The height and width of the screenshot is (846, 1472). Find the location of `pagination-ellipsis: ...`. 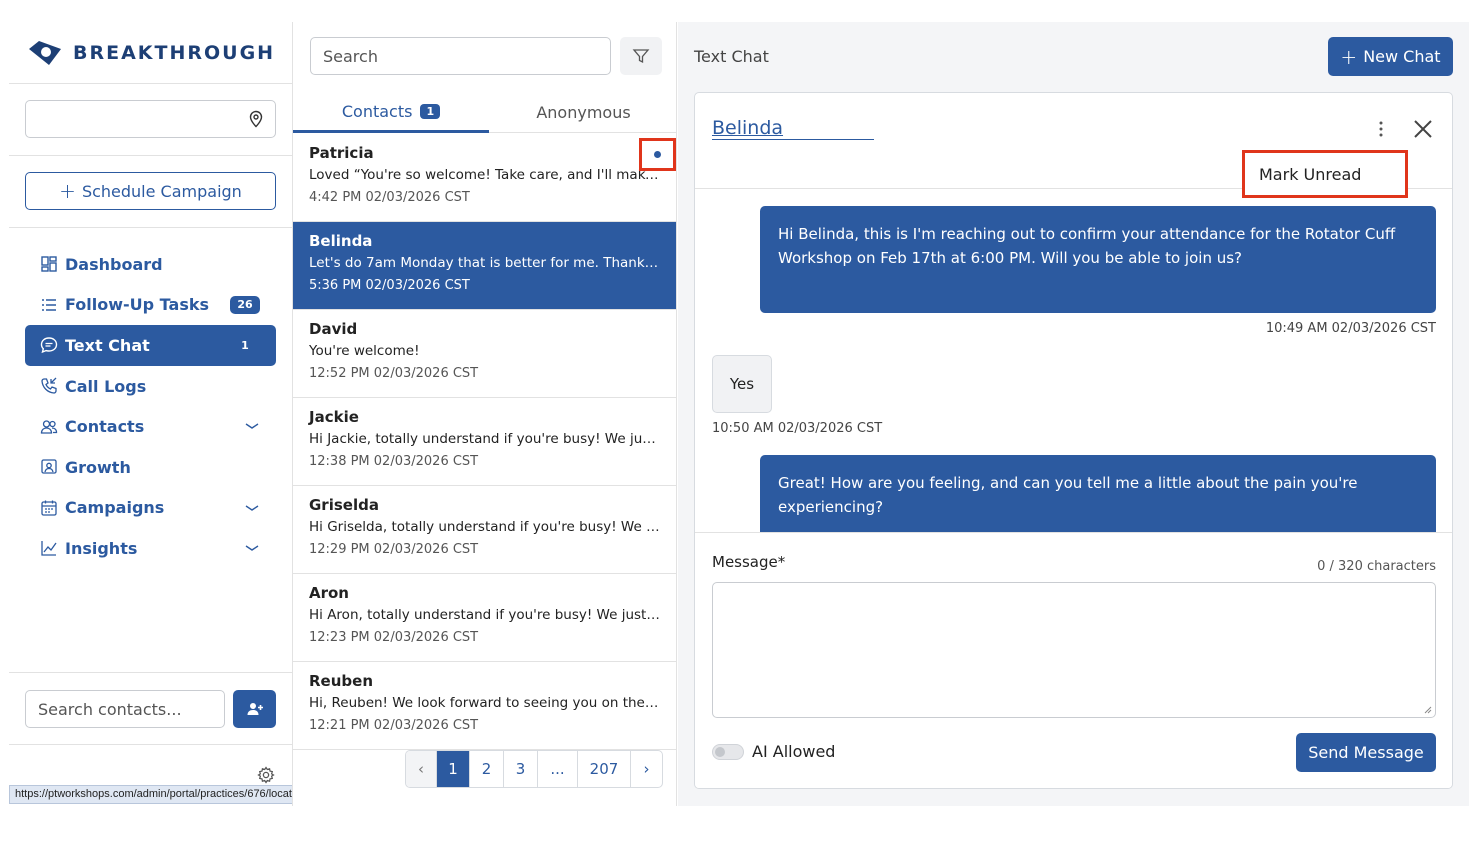

pagination-ellipsis: ... is located at coordinates (558, 769).